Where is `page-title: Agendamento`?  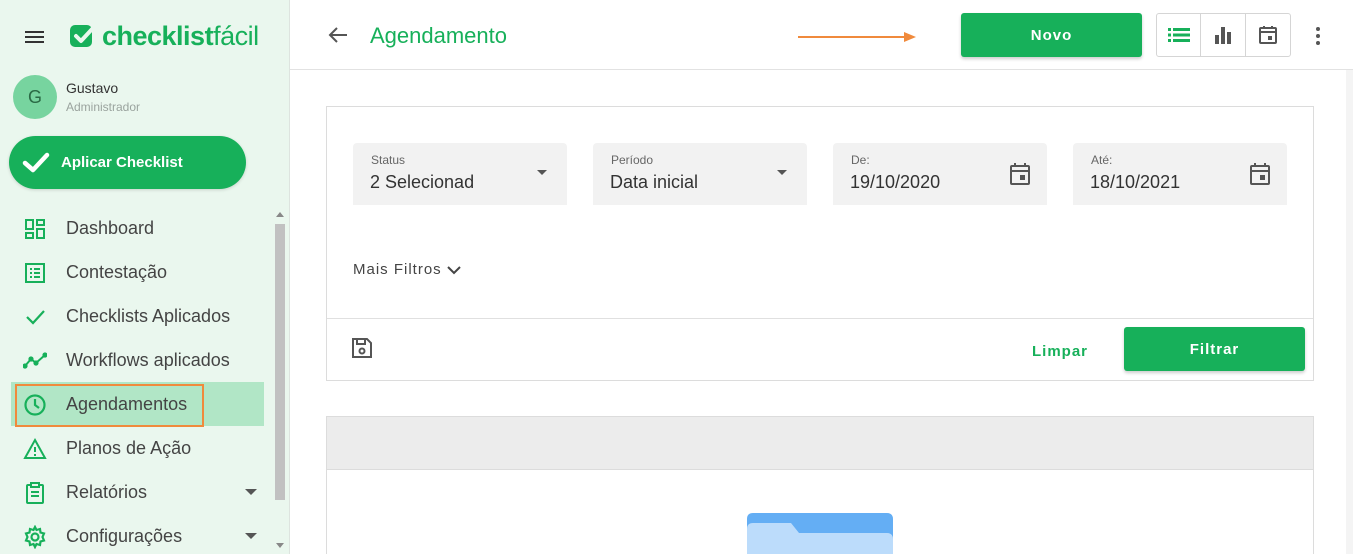
page-title: Agendamento is located at coordinates (438, 35).